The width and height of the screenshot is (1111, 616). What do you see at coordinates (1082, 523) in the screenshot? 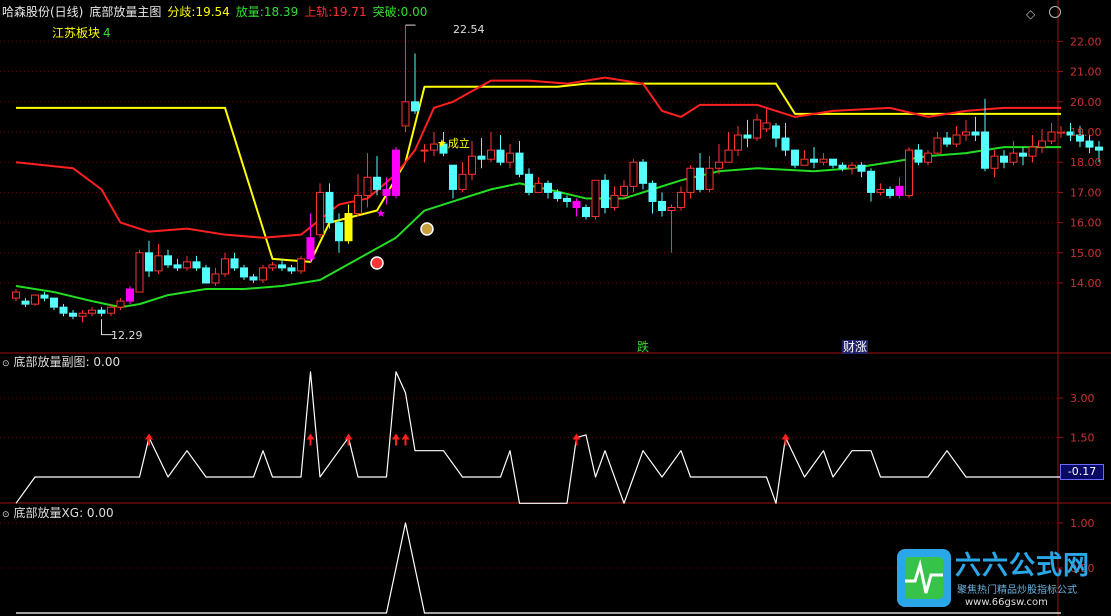
I see `sub2-tick-label: 1.00` at bounding box center [1082, 523].